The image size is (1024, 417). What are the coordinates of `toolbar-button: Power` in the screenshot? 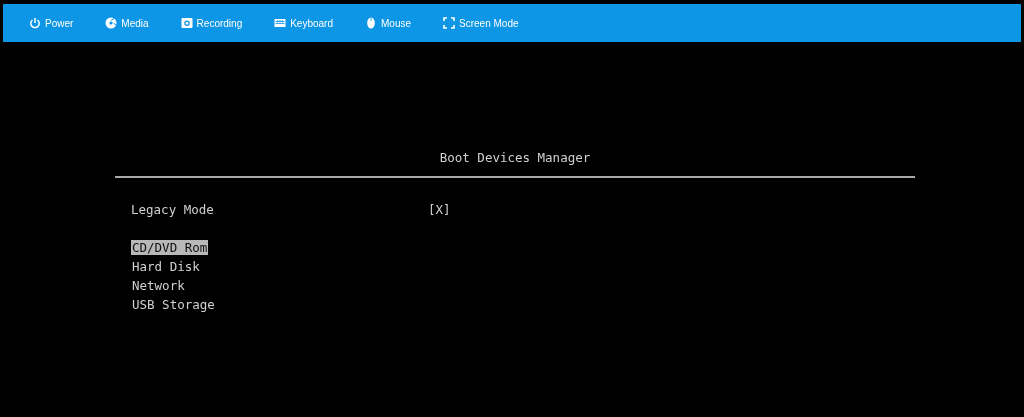 It's located at (51, 23).